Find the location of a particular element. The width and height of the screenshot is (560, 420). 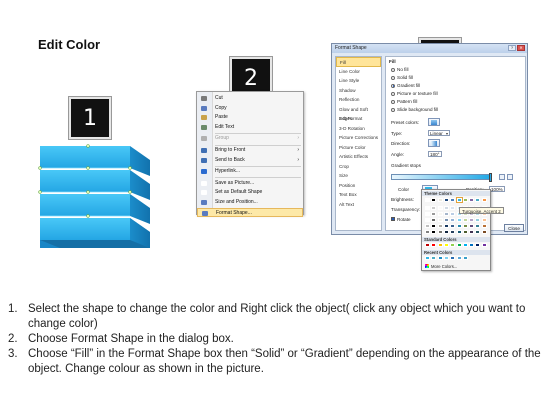

add-stop-button is located at coordinates (502, 177).